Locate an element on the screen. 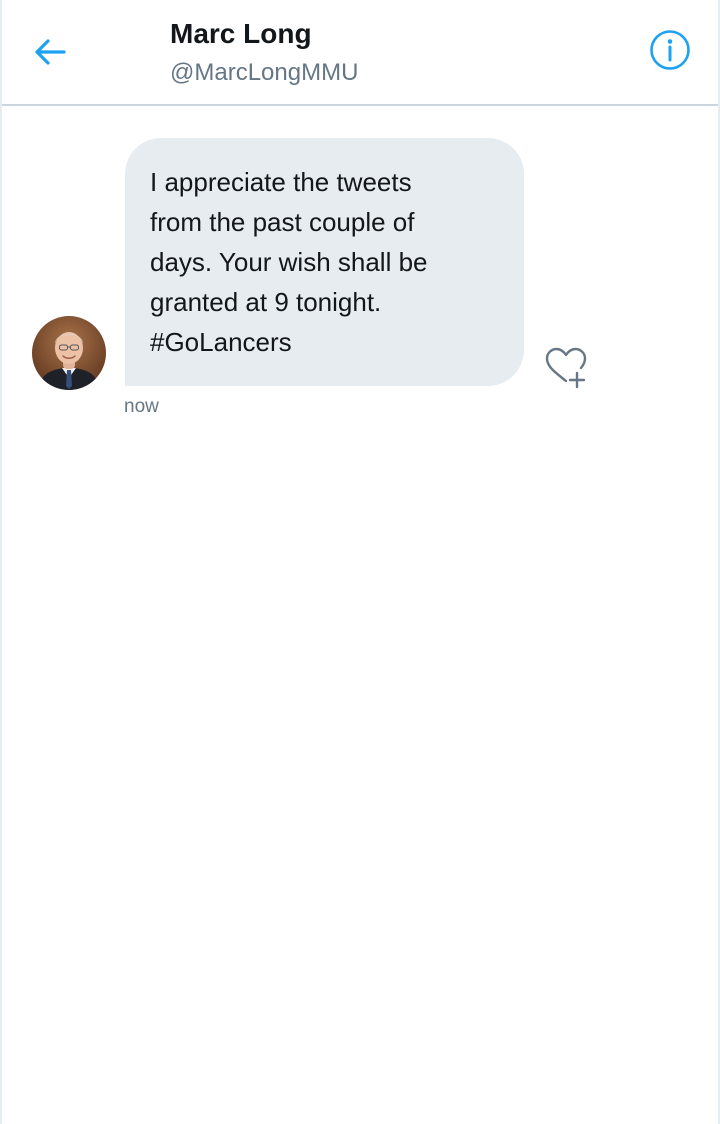  info-button is located at coordinates (670, 50).